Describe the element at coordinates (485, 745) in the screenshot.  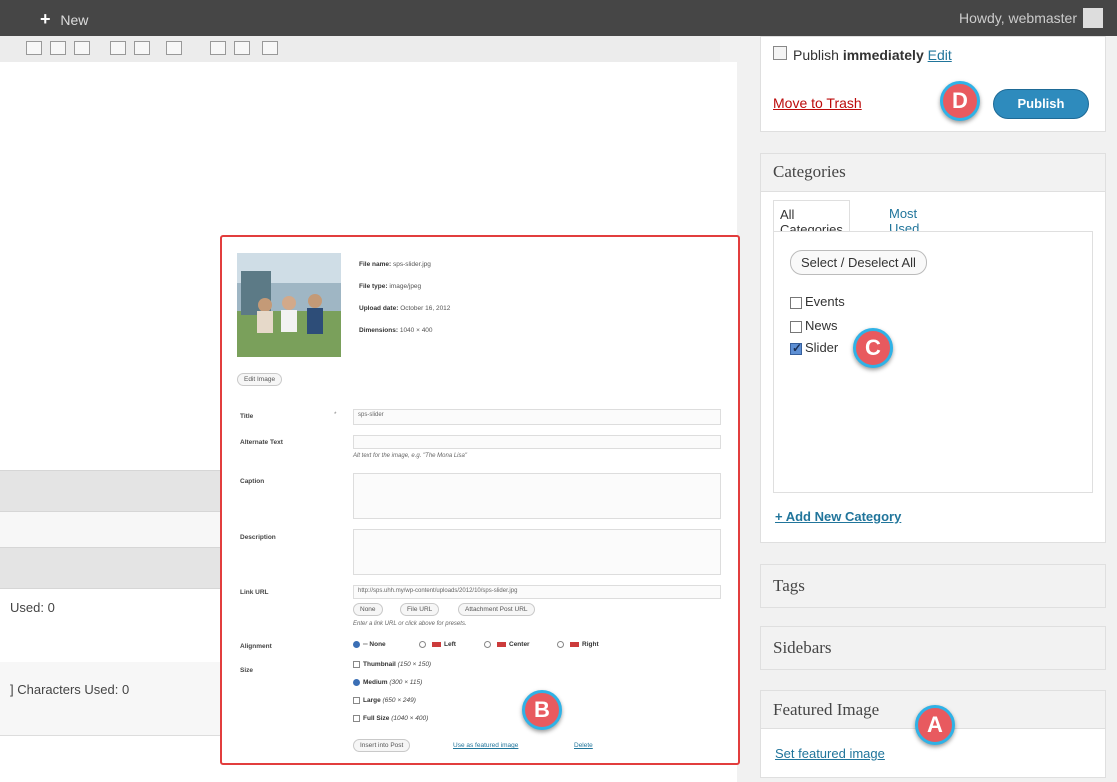
I see `use-as-featured-image-link: Use as featured image` at that location.